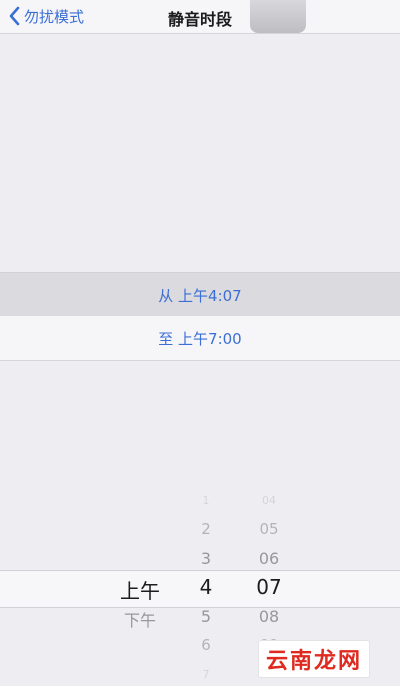 This screenshot has height=686, width=400. Describe the element at coordinates (314, 659) in the screenshot. I see `watermark-logo: 云南龙网` at that location.